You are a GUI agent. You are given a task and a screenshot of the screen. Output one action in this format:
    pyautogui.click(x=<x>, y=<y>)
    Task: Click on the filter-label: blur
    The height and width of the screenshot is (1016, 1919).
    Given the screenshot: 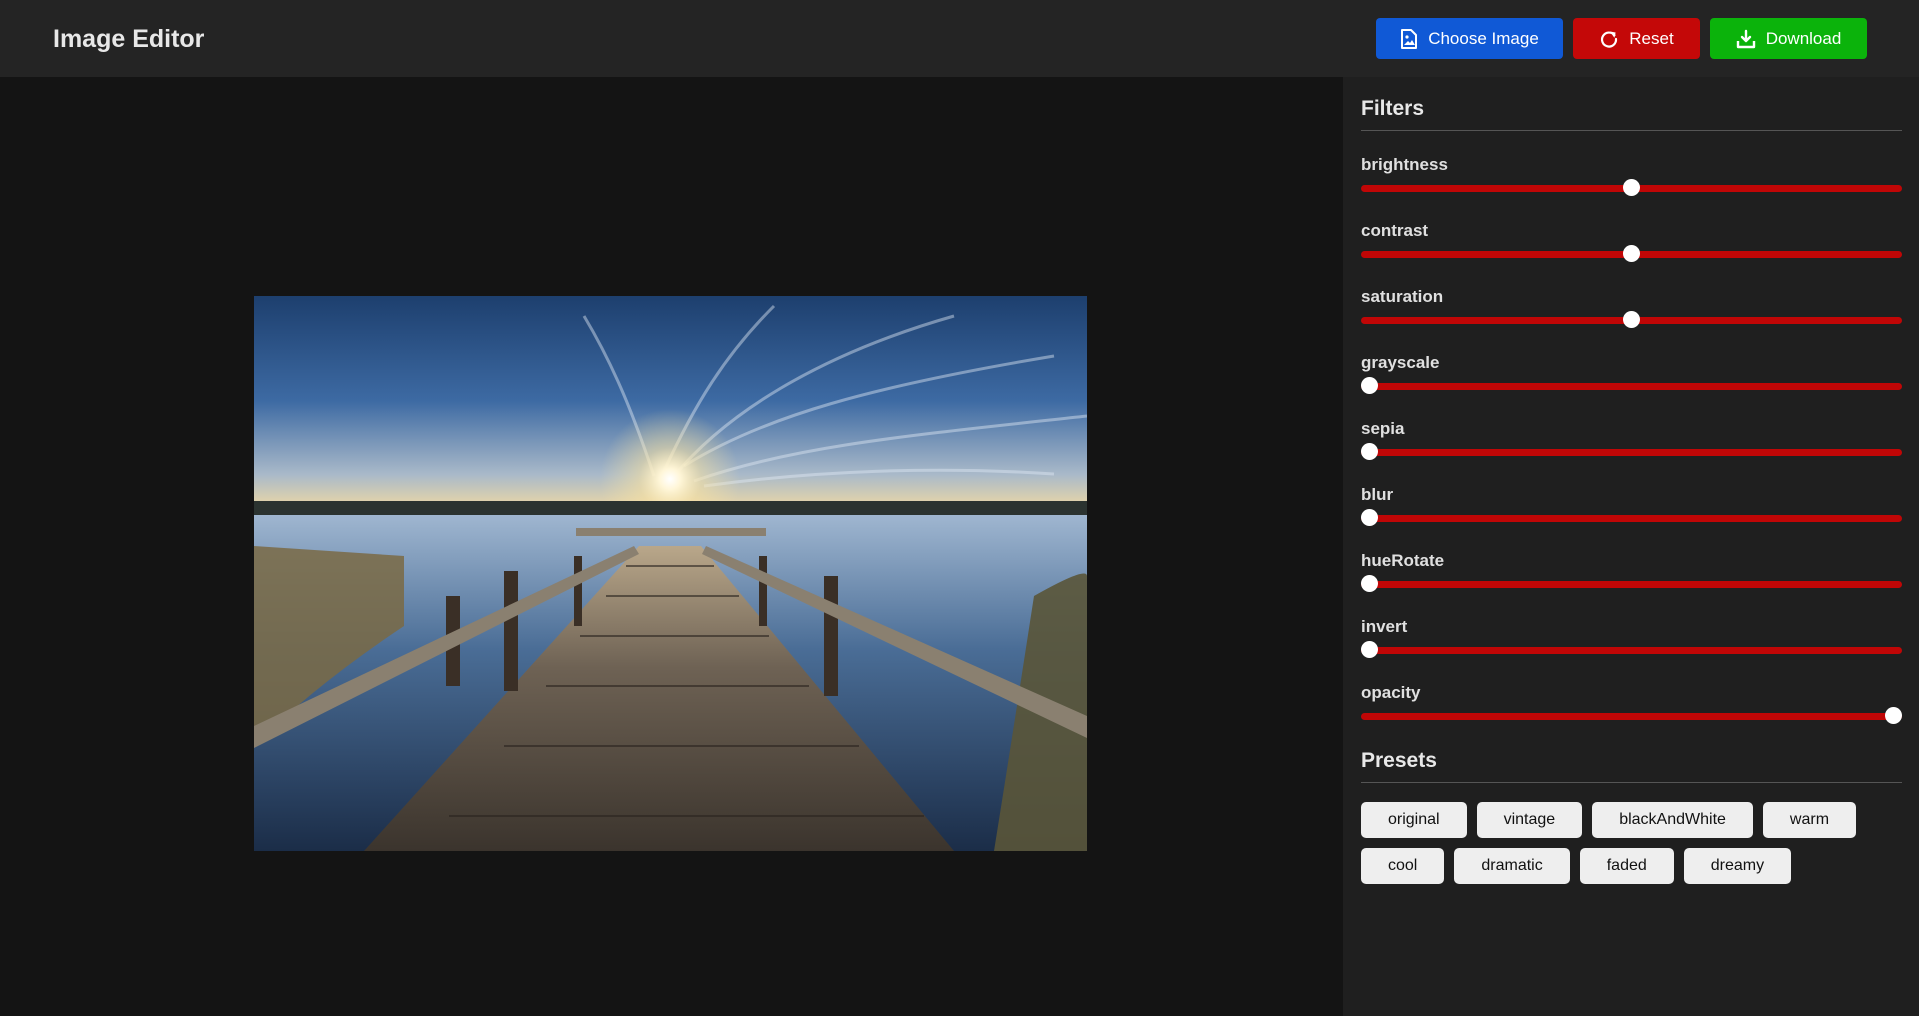 What is the action you would take?
    pyautogui.click(x=1377, y=494)
    